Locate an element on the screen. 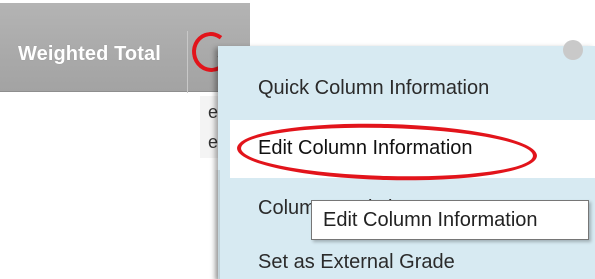 This screenshot has height=279, width=595. tooltip-text: Edit Column Information is located at coordinates (430, 220).